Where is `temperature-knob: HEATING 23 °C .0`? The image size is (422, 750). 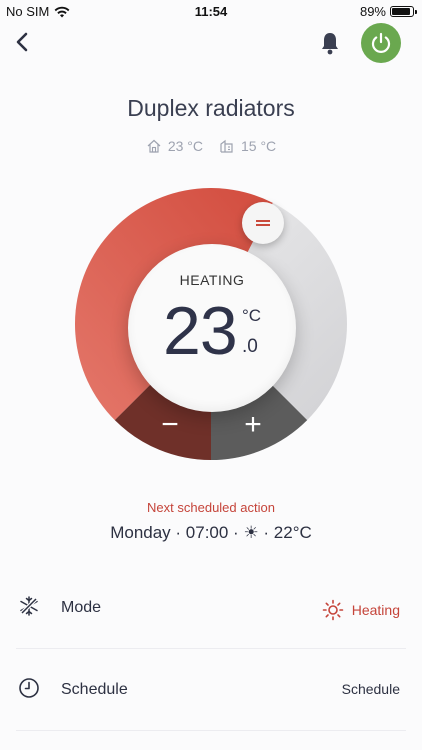
temperature-knob: HEATING 23 °C .0 is located at coordinates (212, 328).